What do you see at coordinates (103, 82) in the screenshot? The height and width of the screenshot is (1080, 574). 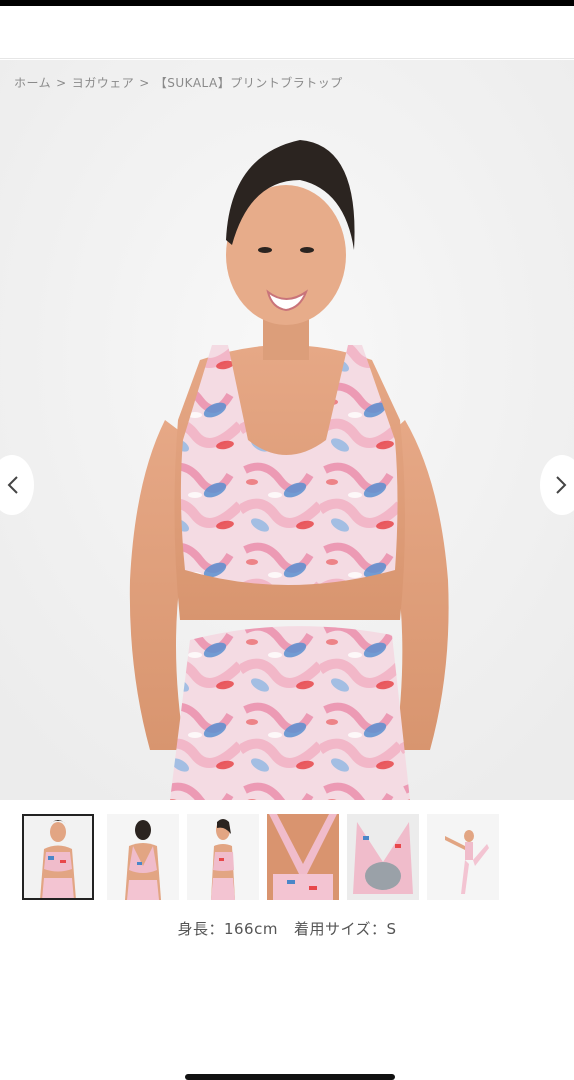 I see `breadcrumb-category: ヨガウェア` at bounding box center [103, 82].